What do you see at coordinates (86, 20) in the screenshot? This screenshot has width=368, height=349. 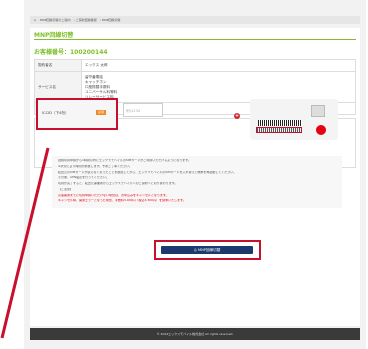 I see `breadcrumb-item-2: ご契約回線確認` at bounding box center [86, 20].